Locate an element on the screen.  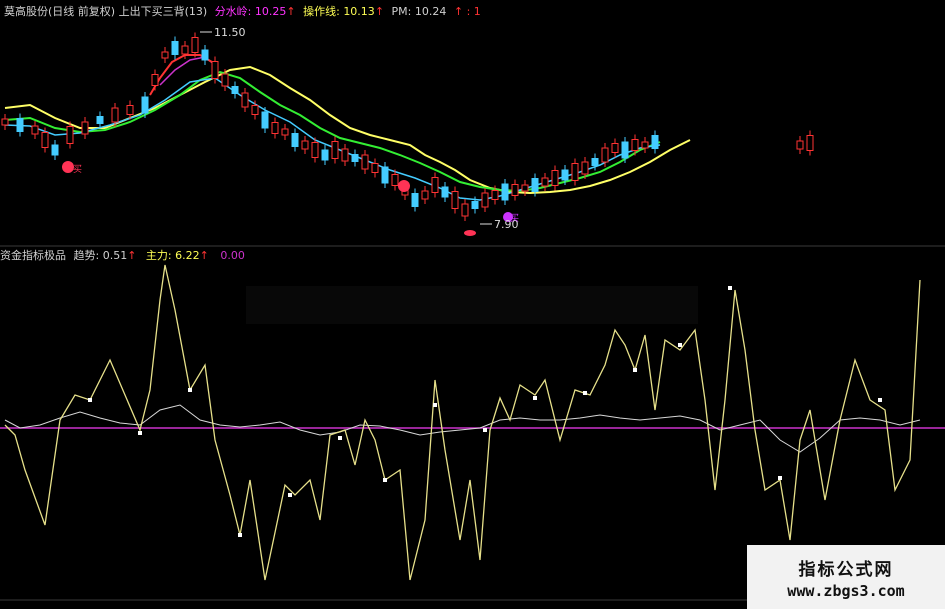
zhuli-label: 主力: is located at coordinates (160, 255).